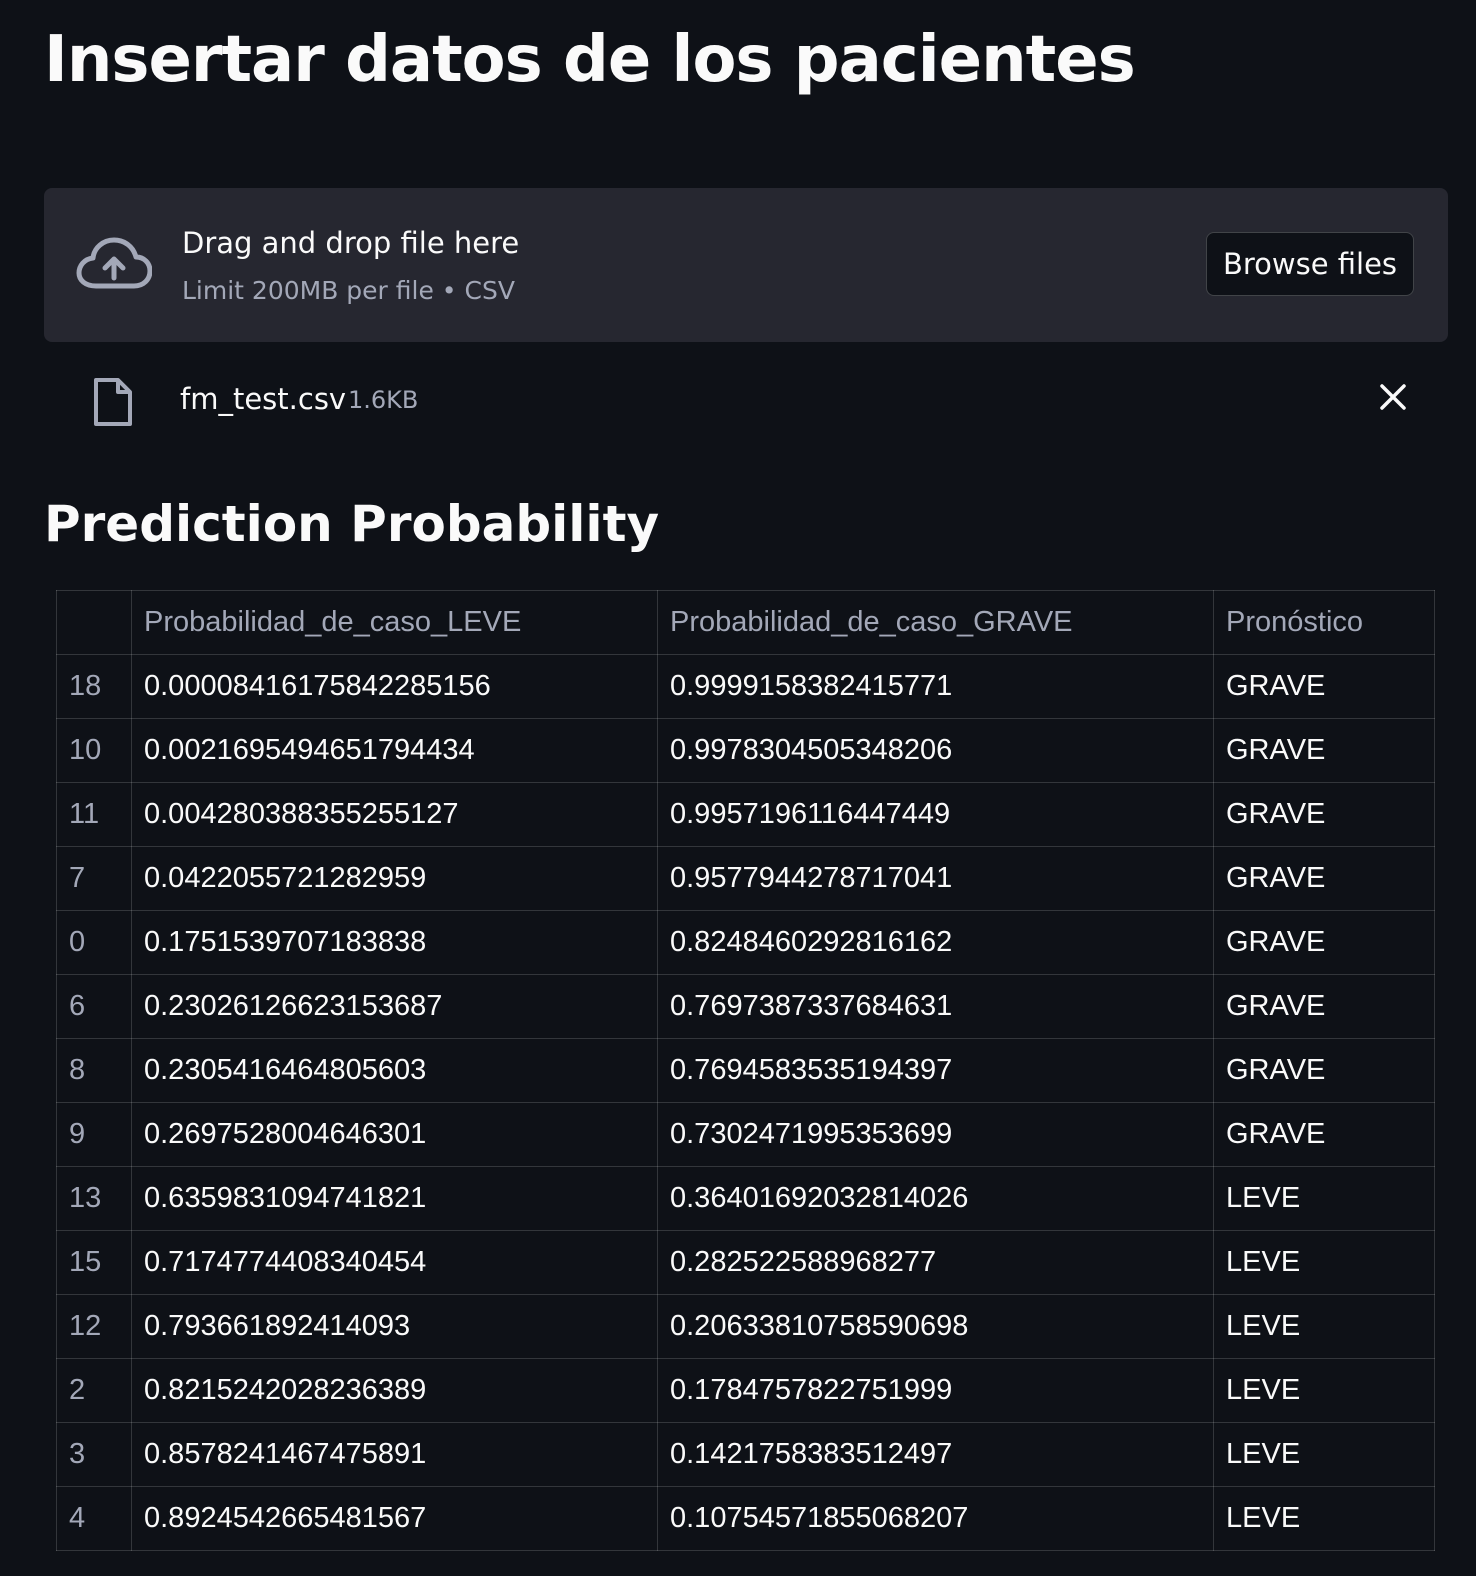 The height and width of the screenshot is (1576, 1476). I want to click on row-index: 6, so click(94, 1006).